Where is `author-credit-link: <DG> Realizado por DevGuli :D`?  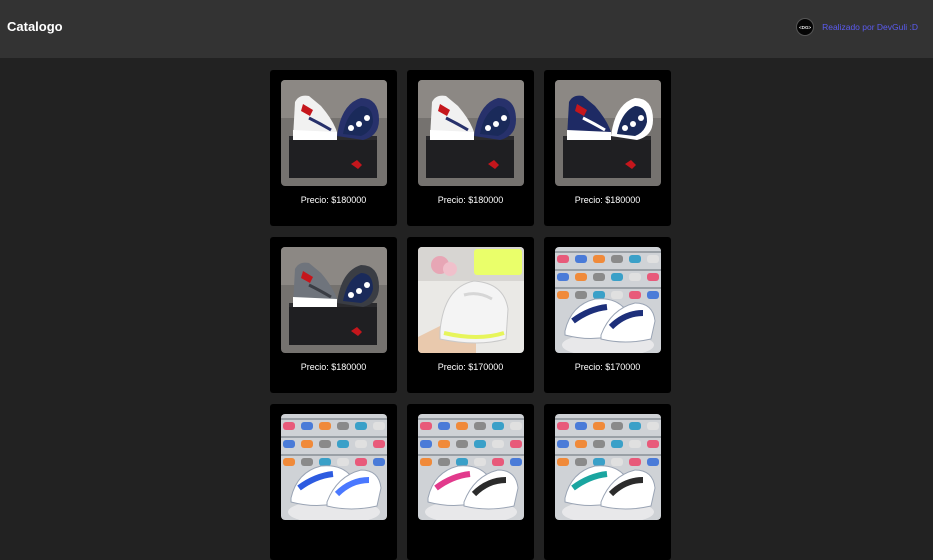 author-credit-link: <DG> Realizado por DevGuli :D is located at coordinates (857, 27).